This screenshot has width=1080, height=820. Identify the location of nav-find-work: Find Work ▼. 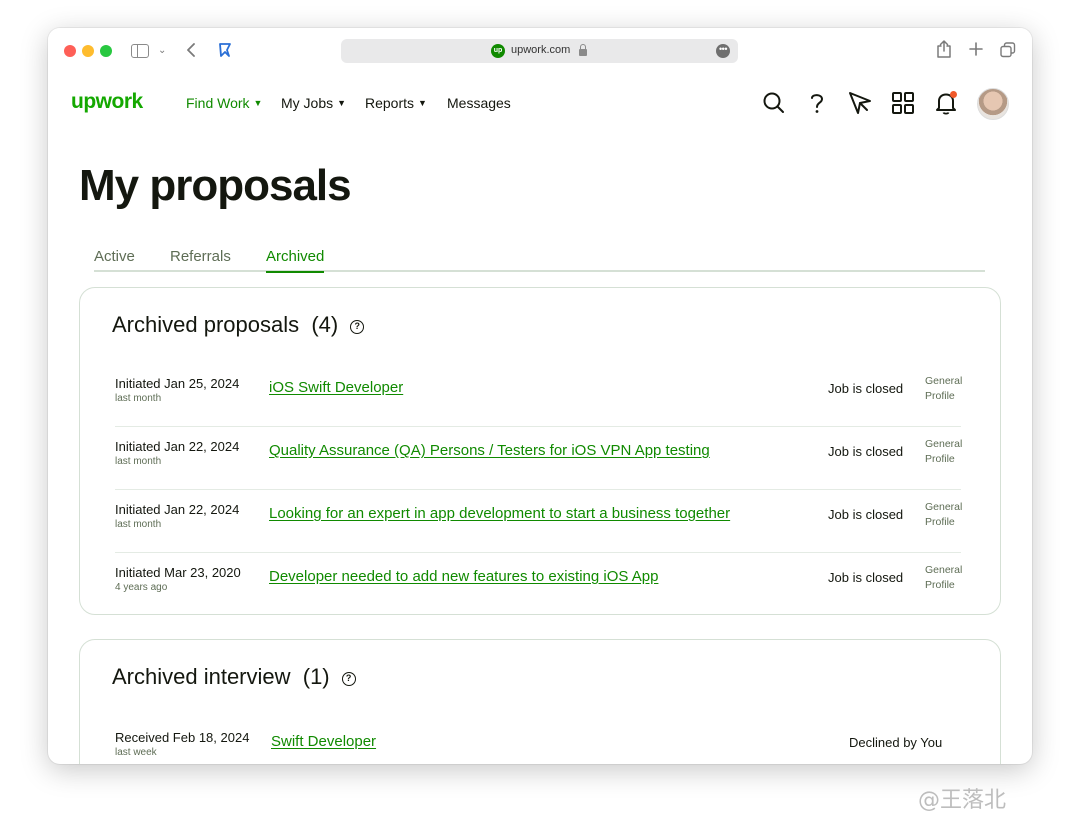
(224, 103).